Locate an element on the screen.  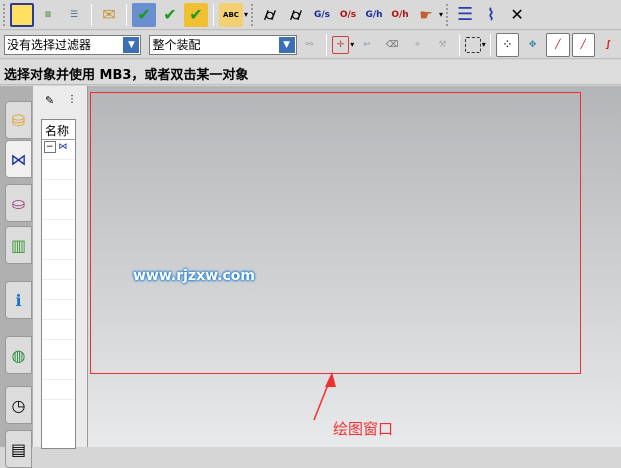
wrench-icon: ⚒ is located at coordinates (442, 45).